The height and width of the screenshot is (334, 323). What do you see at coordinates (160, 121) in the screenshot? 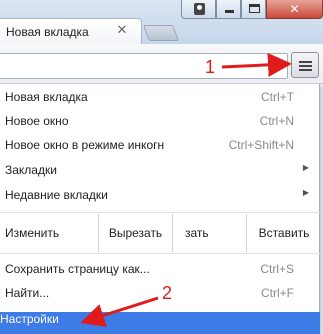
I see `menu-item-new-window: Новое окно Ctrl+N` at bounding box center [160, 121].